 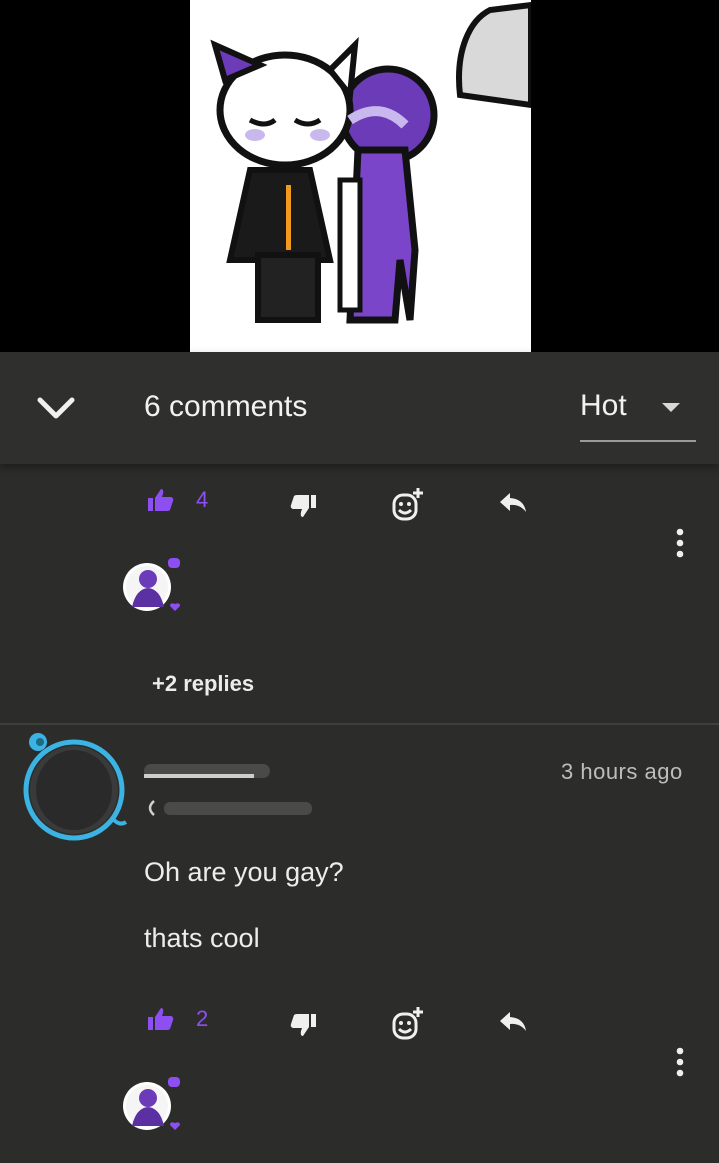 I want to click on comment-actions: 4, so click(x=359, y=507).